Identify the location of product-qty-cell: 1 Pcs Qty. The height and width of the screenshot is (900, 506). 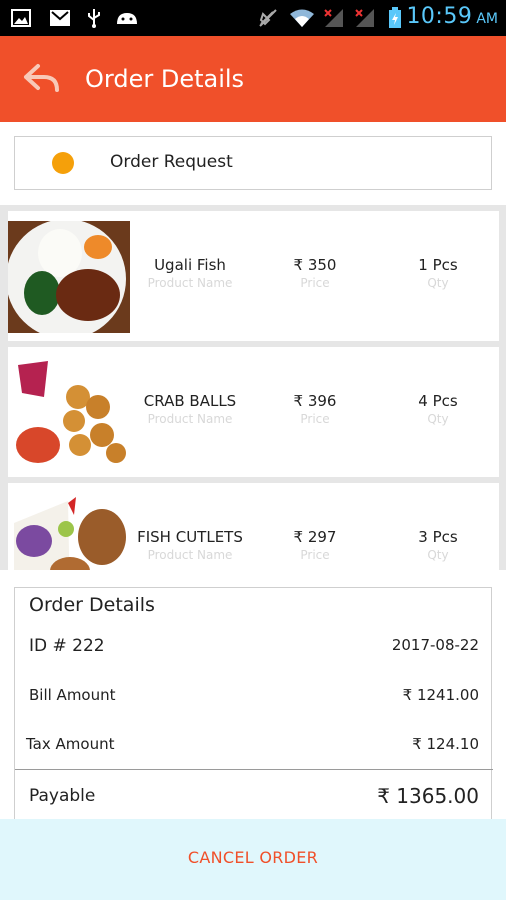
(438, 273).